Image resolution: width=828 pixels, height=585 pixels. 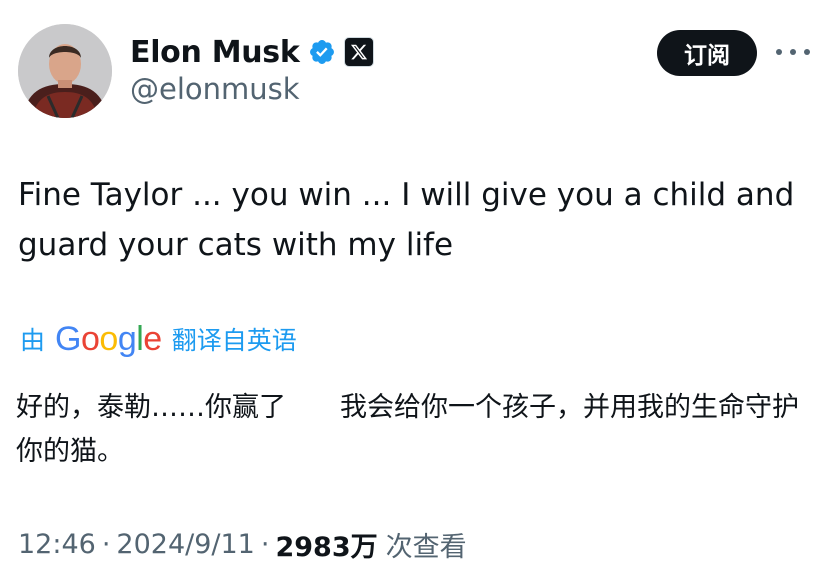 I want to click on avatar-image, so click(x=65, y=71).